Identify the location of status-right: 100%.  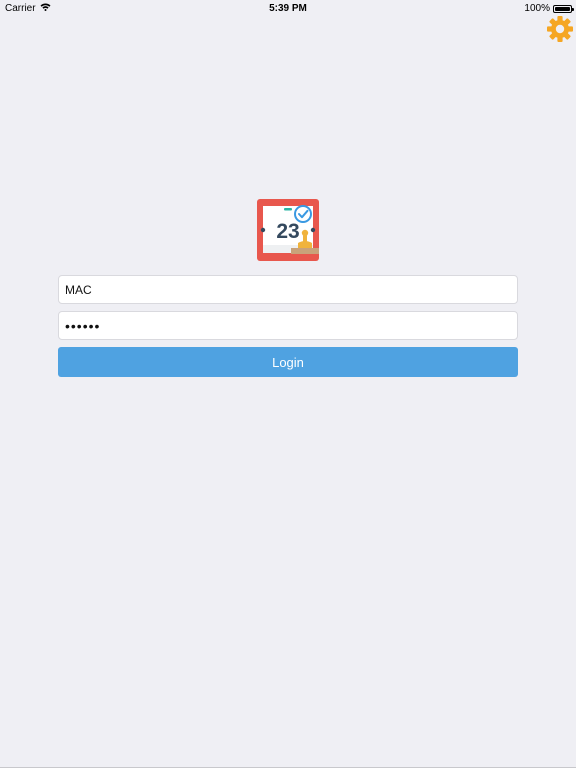
(549, 8).